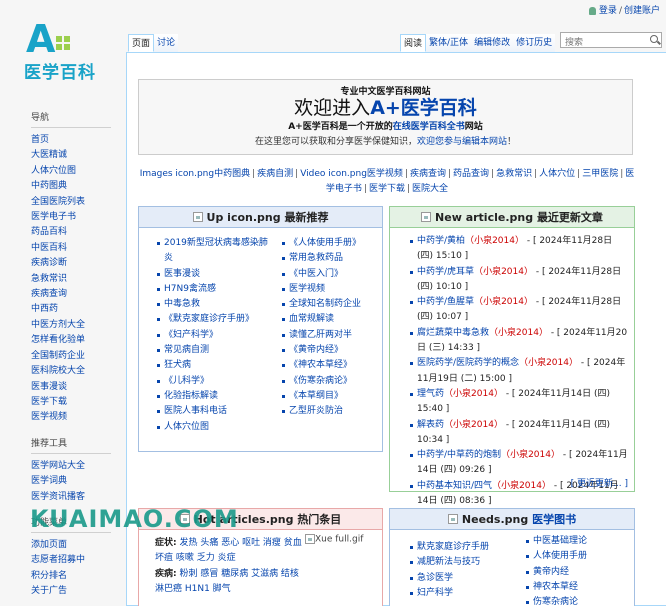 The image size is (666, 606). I want to click on recommend-item: 《妇产科学》, so click(215, 335).